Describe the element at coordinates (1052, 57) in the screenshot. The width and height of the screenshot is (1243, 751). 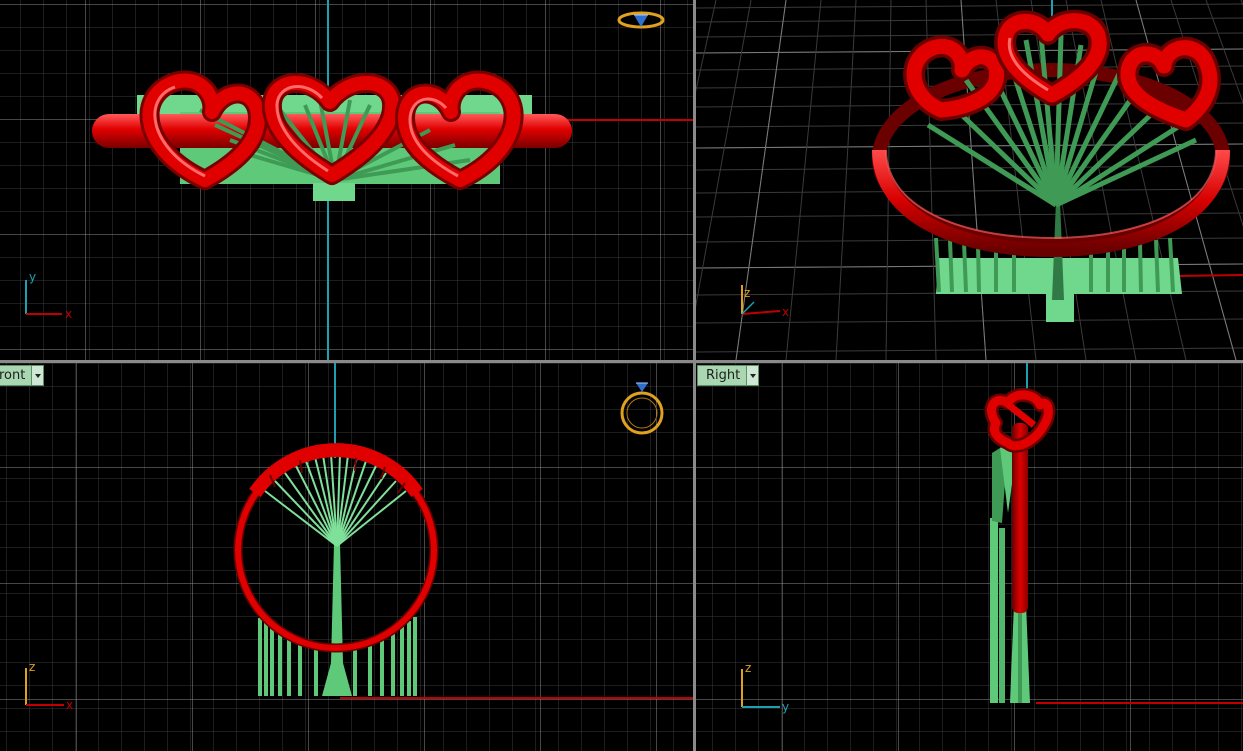
I see `heart-center` at that location.